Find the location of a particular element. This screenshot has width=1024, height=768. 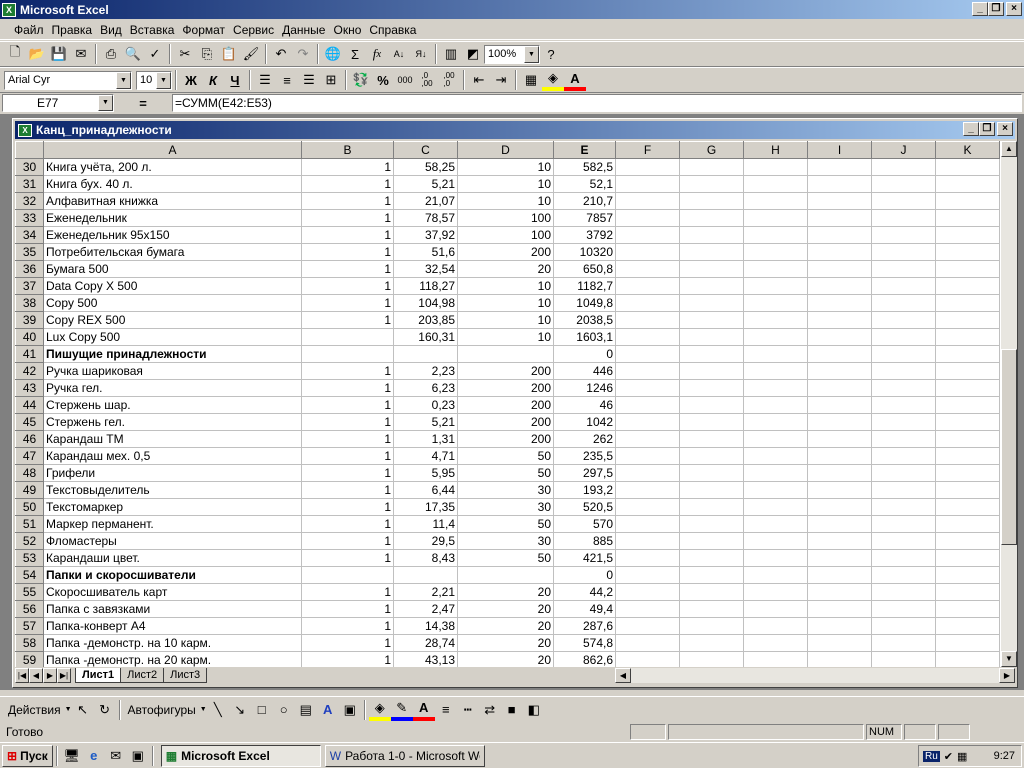

start-button: ⊞ Пуск is located at coordinates (27, 755).